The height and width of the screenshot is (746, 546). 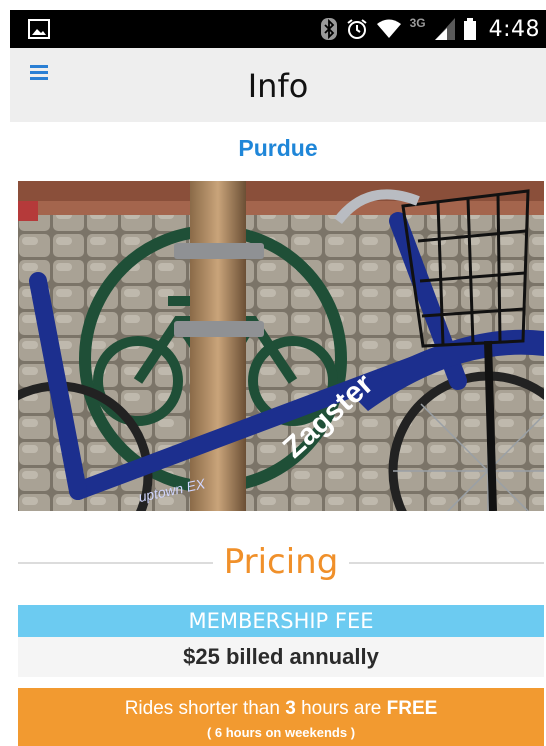 What do you see at coordinates (281, 621) in the screenshot?
I see `membership-fee-label: MEMBERSHIP FEE` at bounding box center [281, 621].